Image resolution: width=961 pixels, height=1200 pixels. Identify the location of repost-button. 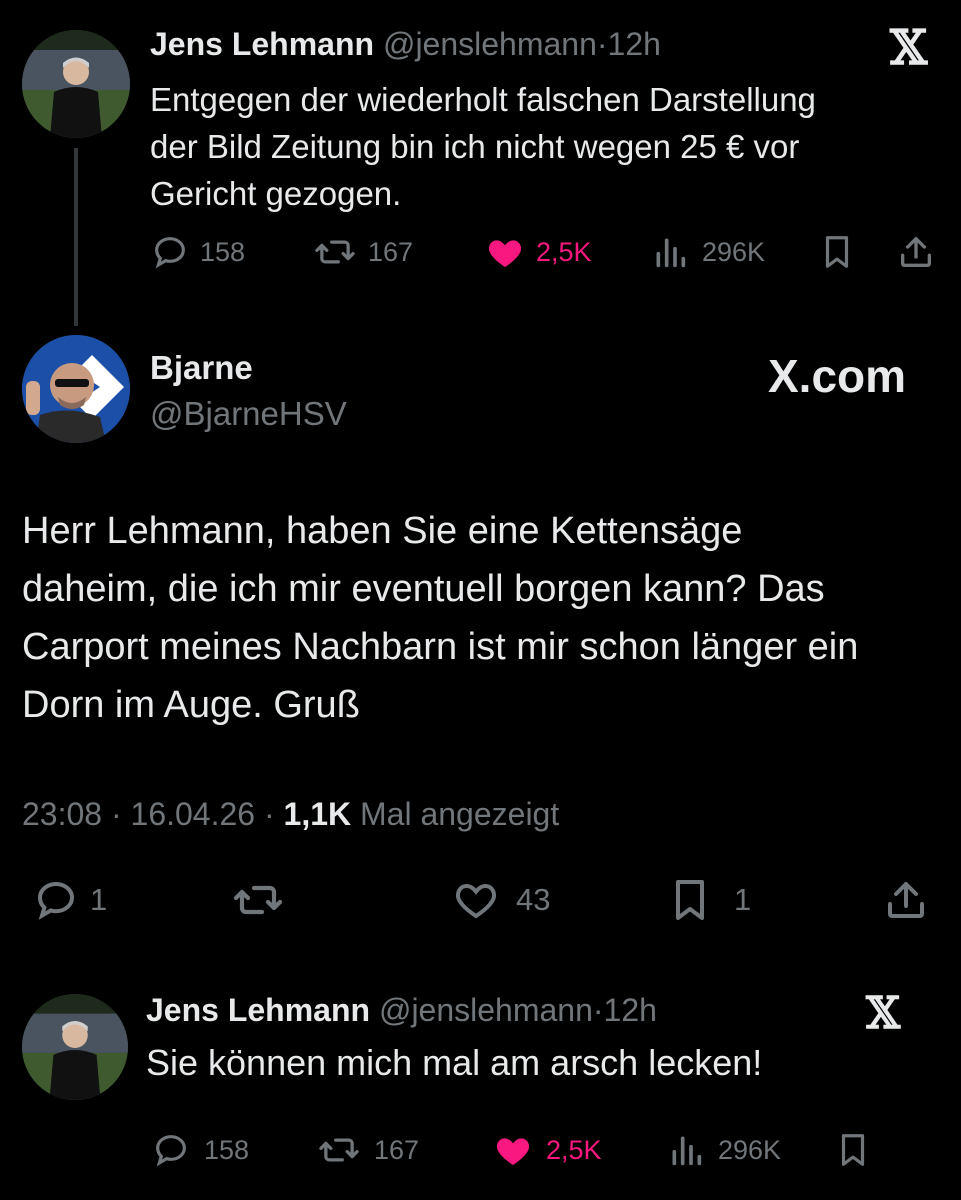
(258, 900).